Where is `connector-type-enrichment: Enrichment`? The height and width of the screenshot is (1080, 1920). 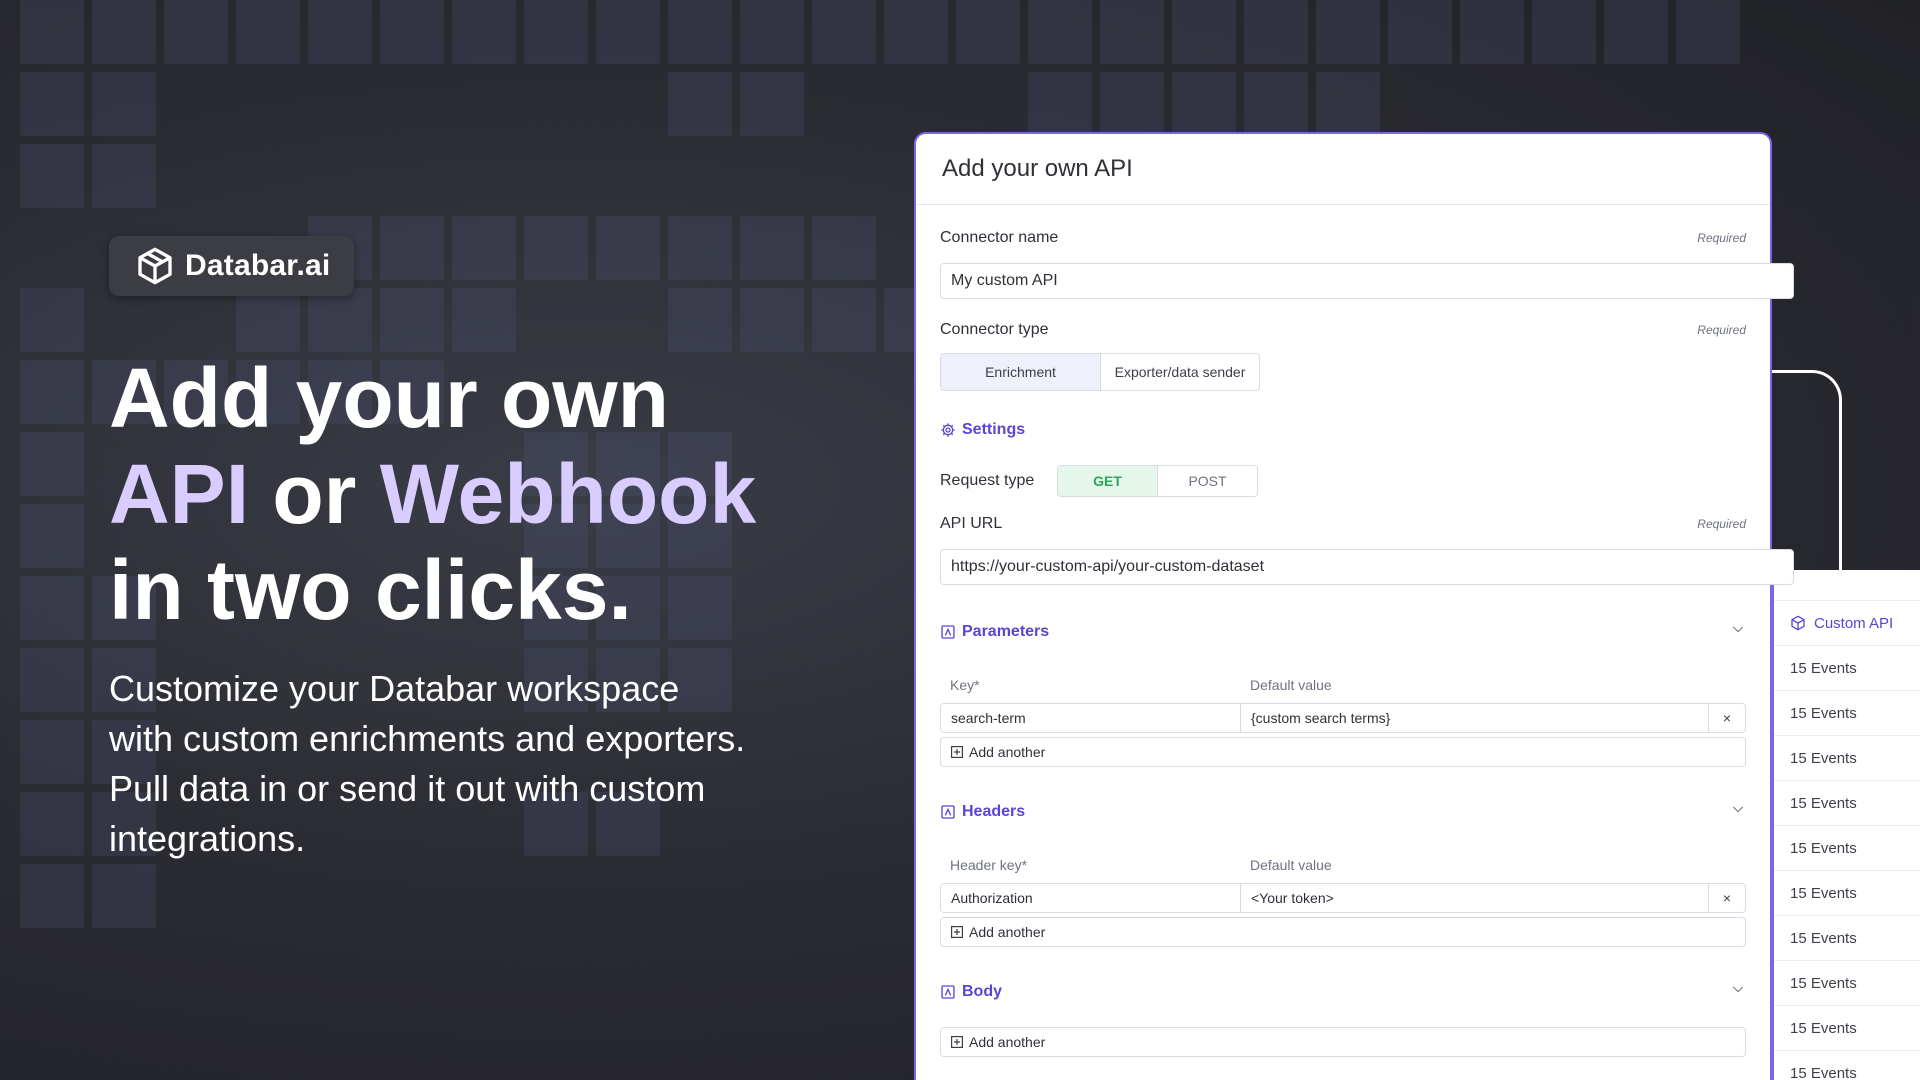 connector-type-enrichment: Enrichment is located at coordinates (1020, 372).